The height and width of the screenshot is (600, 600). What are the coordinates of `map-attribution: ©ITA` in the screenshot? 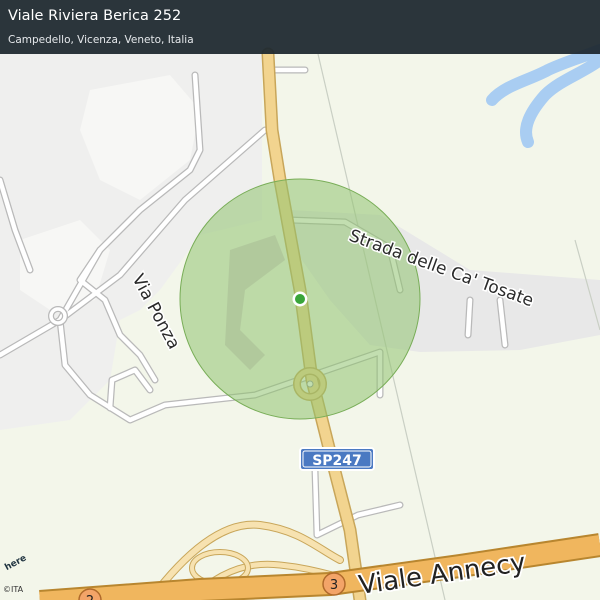 It's located at (13, 589).